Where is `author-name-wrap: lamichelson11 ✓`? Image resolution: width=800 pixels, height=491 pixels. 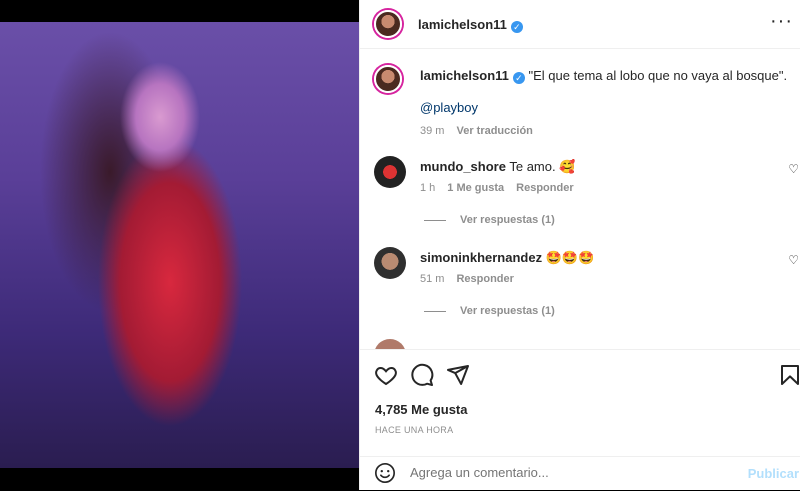
author-name-wrap: lamichelson11 ✓ is located at coordinates (470, 25).